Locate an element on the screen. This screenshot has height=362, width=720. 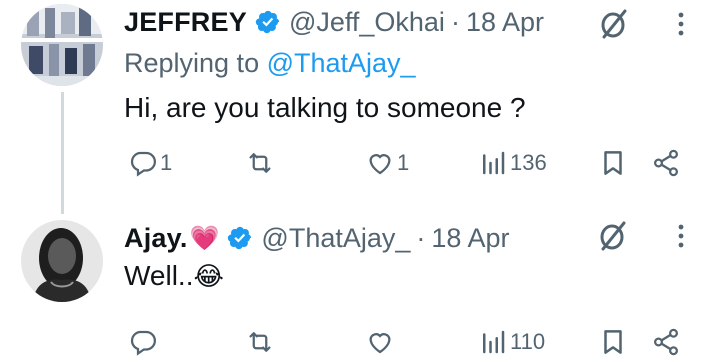
tweet-text: Hi, are you talking to someone ? is located at coordinates (325, 108).